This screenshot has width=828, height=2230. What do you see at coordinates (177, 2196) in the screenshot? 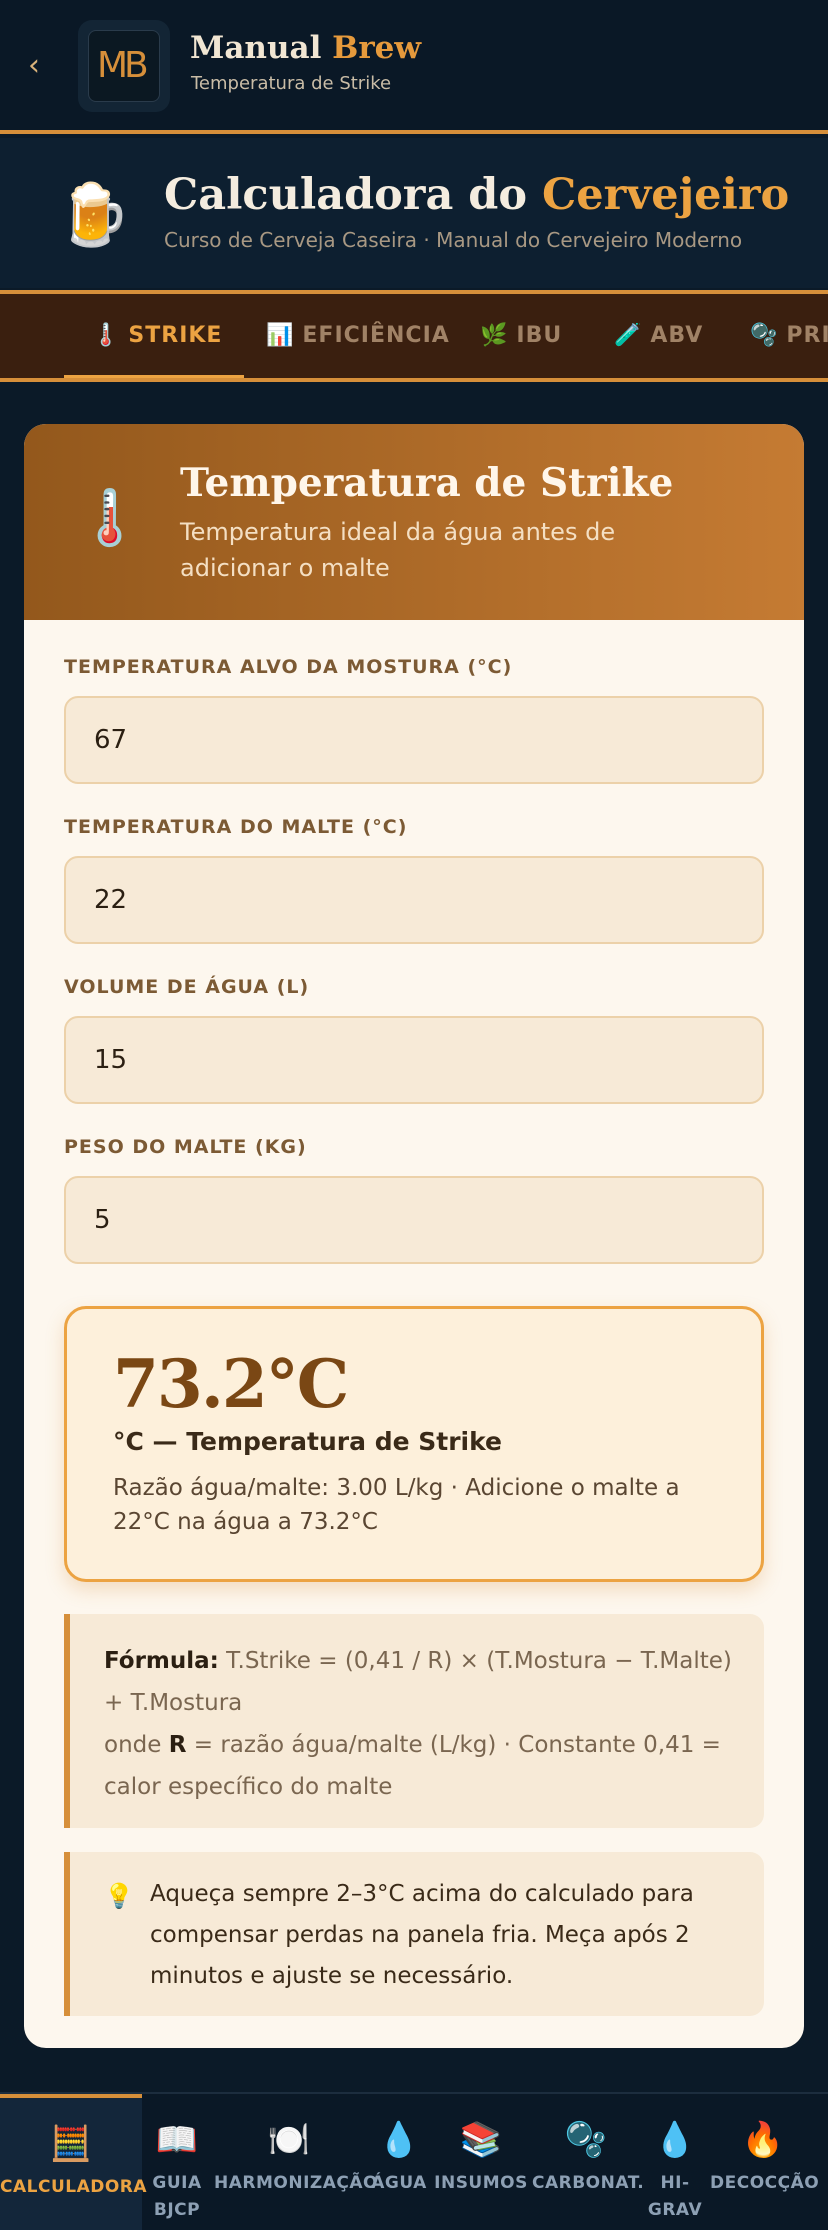
I see `nav-label: GUIA BJCP` at bounding box center [177, 2196].